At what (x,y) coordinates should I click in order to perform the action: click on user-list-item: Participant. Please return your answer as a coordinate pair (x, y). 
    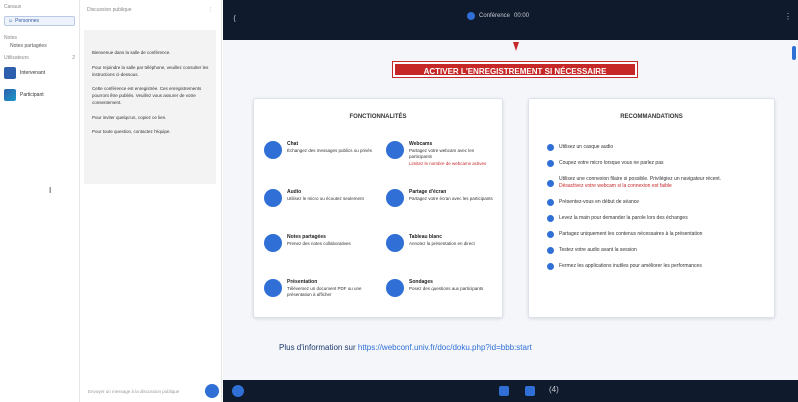
    Looking at the image, I should click on (39, 95).